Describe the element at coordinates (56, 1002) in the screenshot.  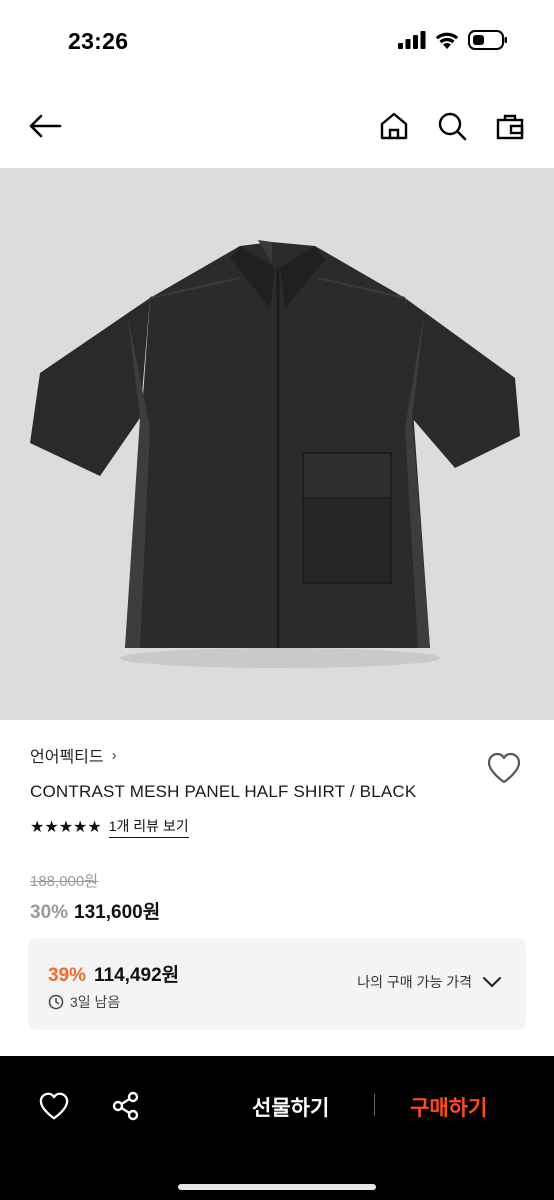
I see `clock-icon` at that location.